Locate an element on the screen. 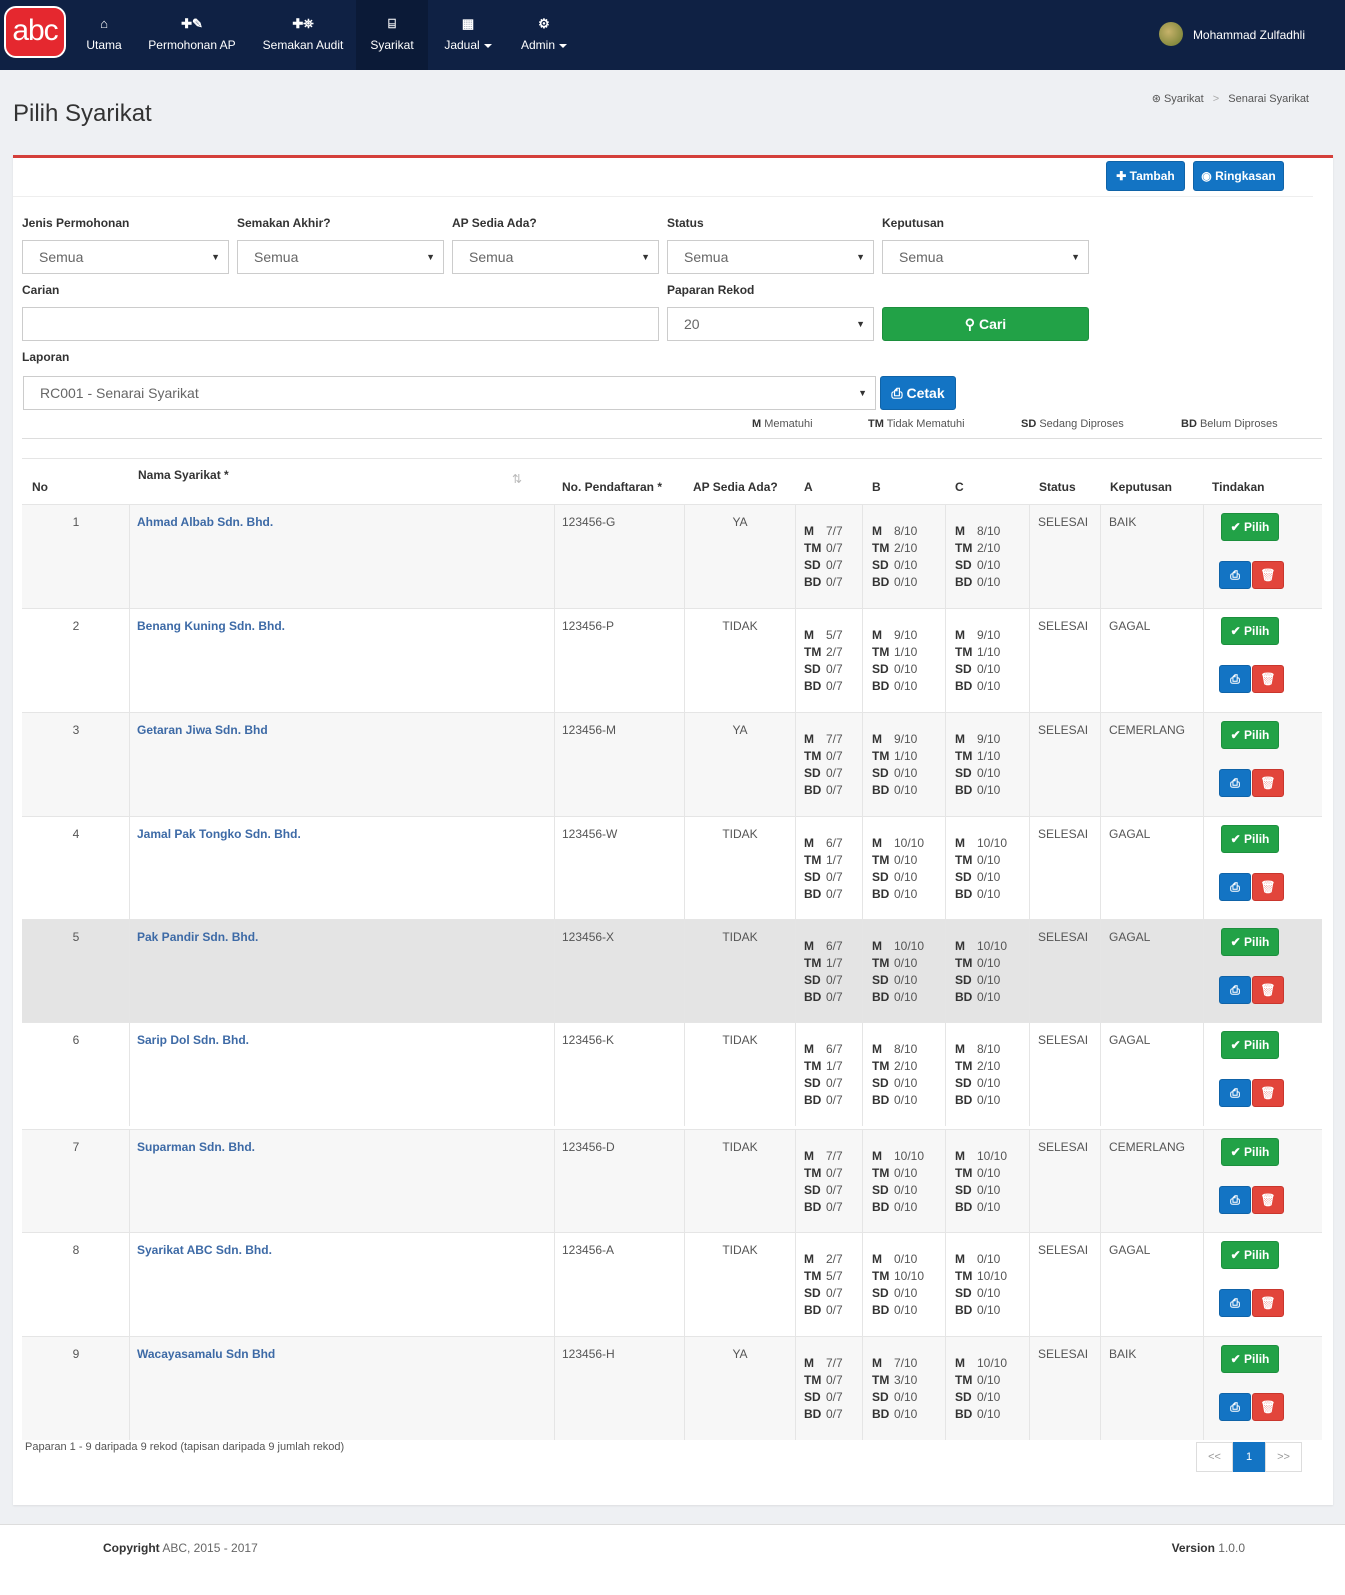  semakan-select: Semua ▼ is located at coordinates (340, 257).